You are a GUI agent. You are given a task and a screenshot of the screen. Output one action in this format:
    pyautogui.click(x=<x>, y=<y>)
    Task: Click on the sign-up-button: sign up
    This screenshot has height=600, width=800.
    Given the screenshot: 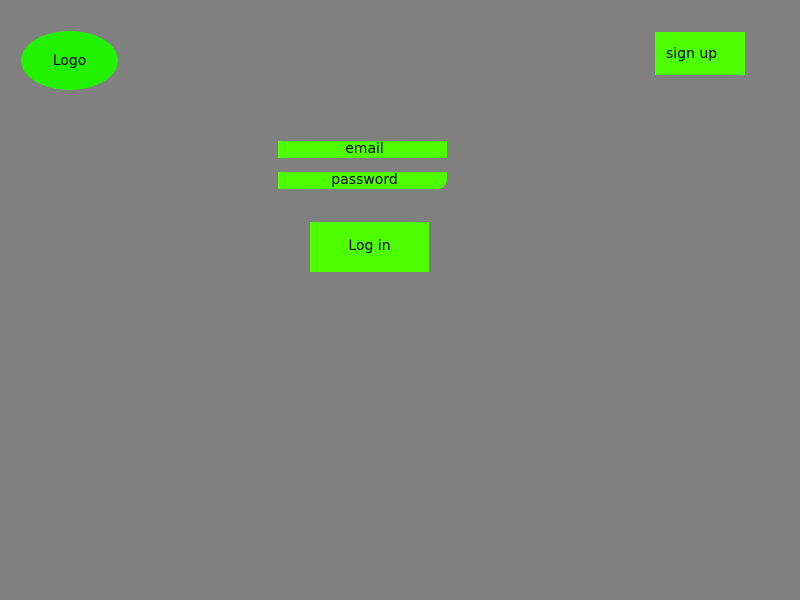 What is the action you would take?
    pyautogui.click(x=700, y=53)
    